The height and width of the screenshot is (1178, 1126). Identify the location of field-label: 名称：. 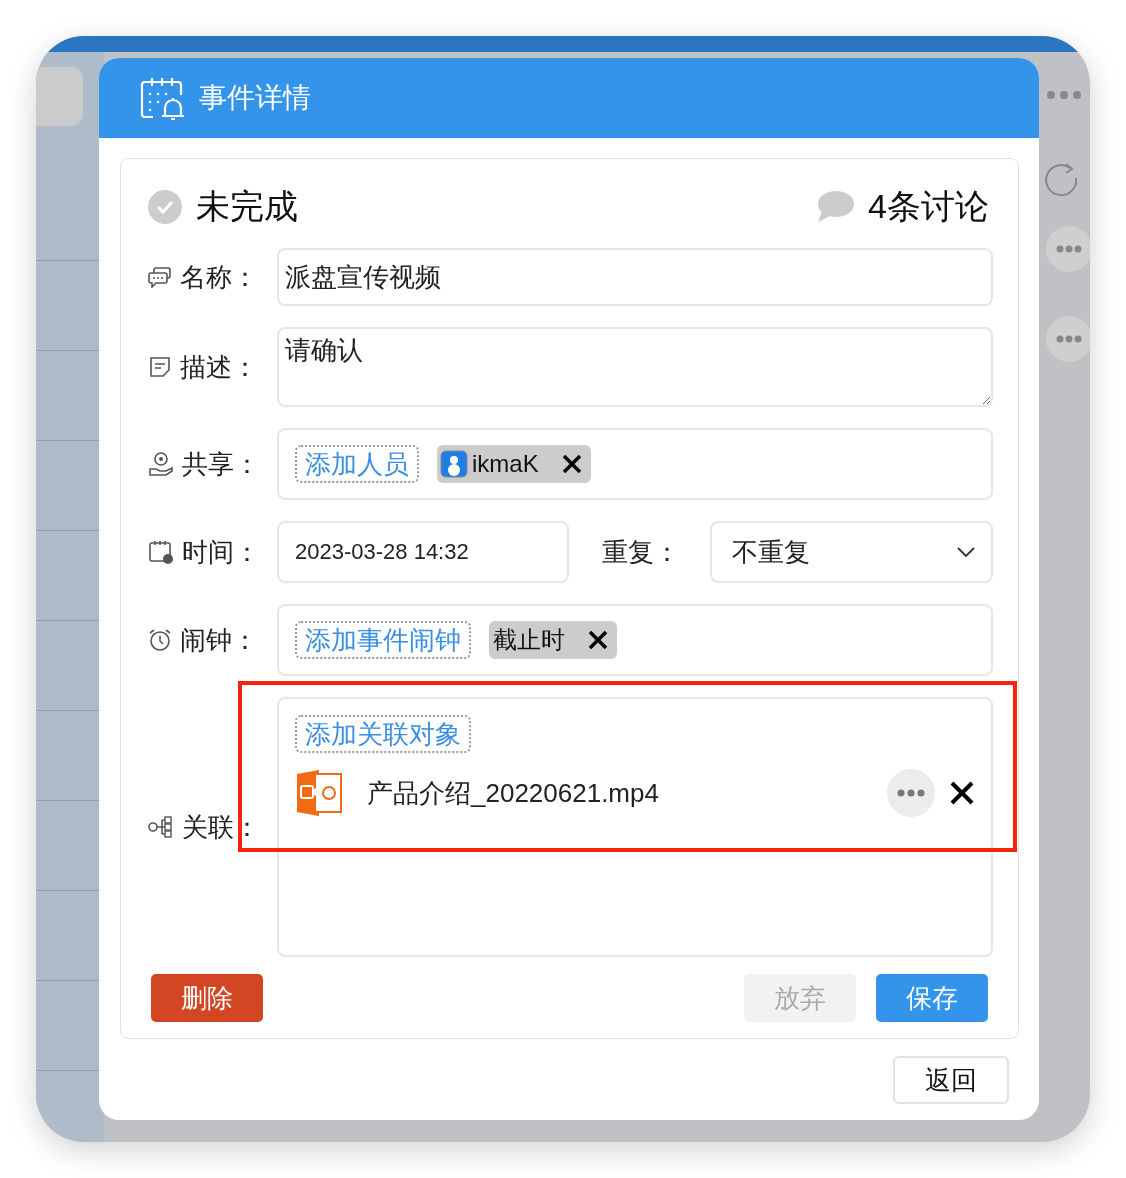
(219, 277).